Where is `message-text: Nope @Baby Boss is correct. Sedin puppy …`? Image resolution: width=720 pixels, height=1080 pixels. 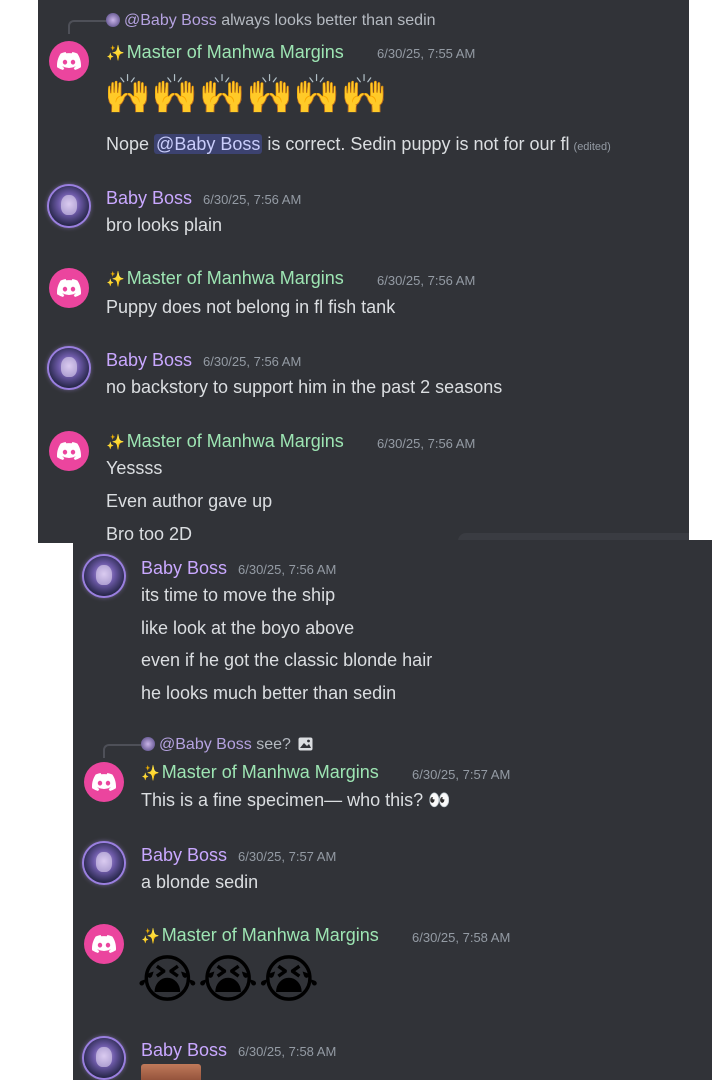 message-text: Nope @Baby Boss is correct. Sedin puppy … is located at coordinates (358, 144).